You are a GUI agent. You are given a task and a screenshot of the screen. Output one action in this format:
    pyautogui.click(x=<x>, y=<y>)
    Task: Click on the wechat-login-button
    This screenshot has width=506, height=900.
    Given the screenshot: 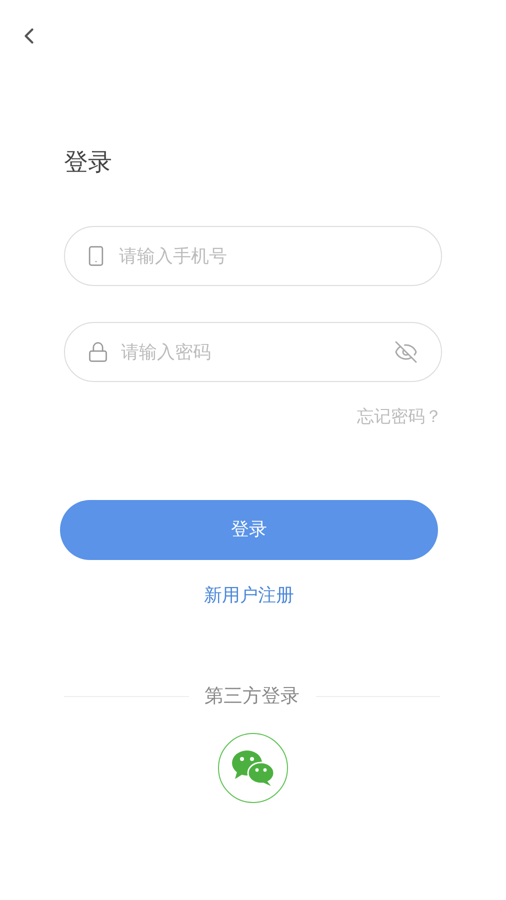 What is the action you would take?
    pyautogui.click(x=253, y=768)
    